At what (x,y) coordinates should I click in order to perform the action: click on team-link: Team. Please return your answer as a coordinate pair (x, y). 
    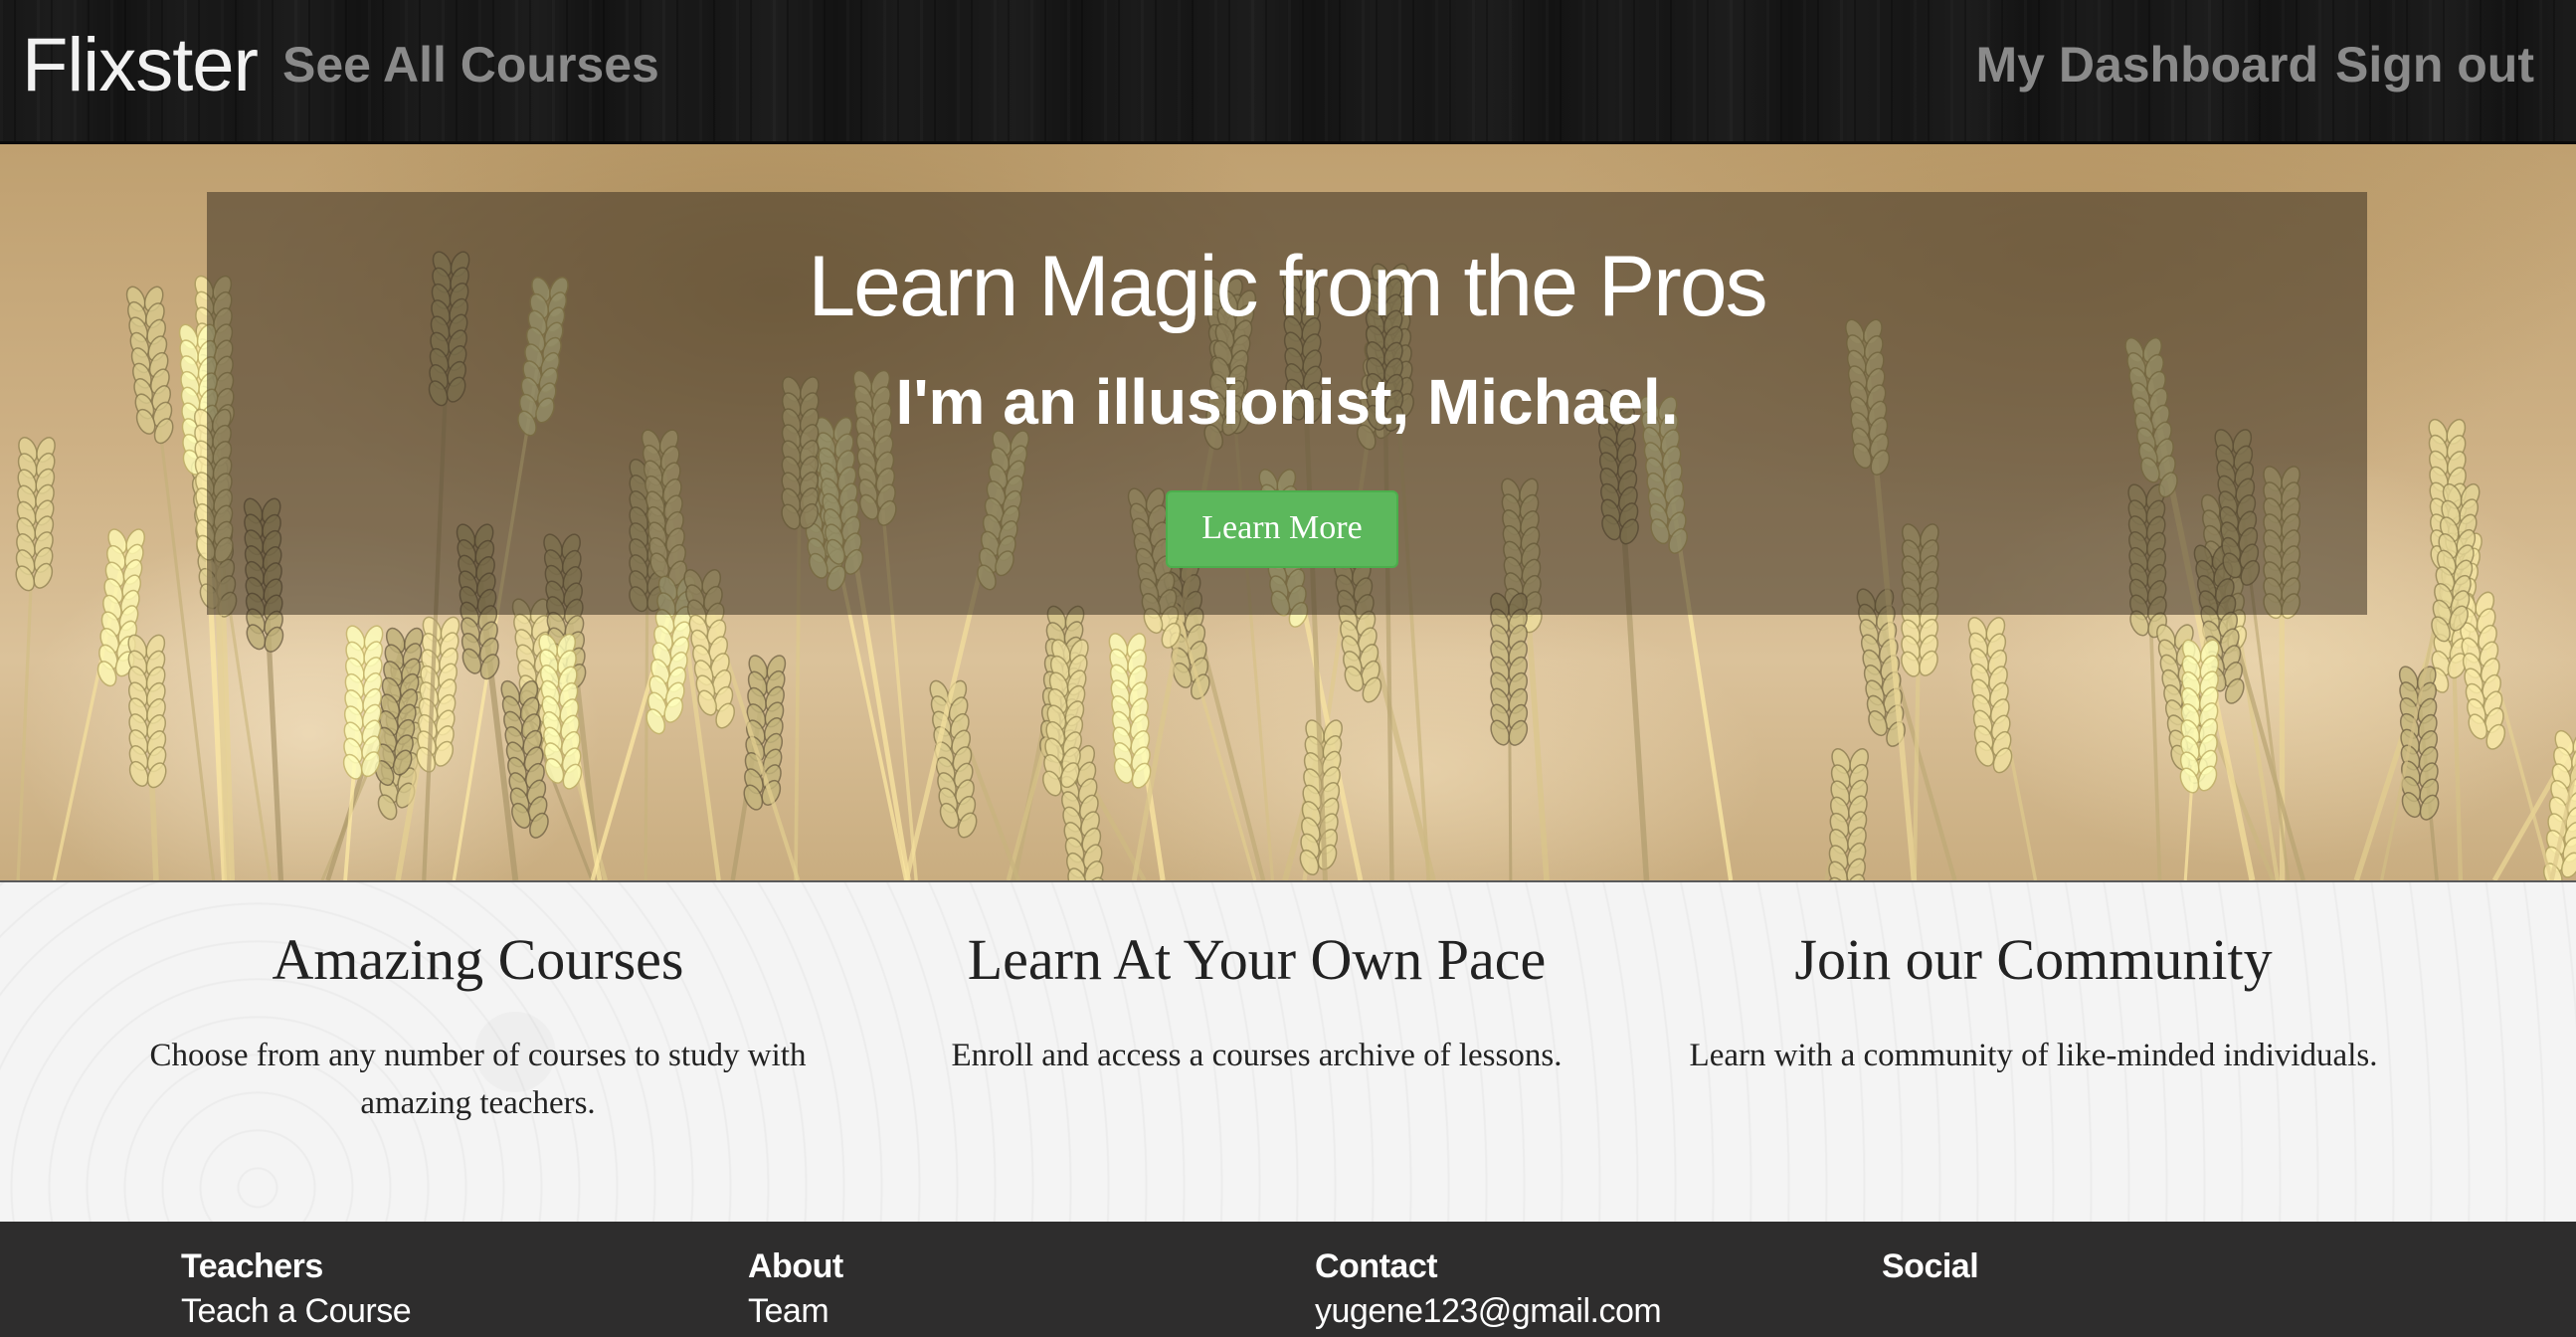
    Looking at the image, I should click on (996, 1311).